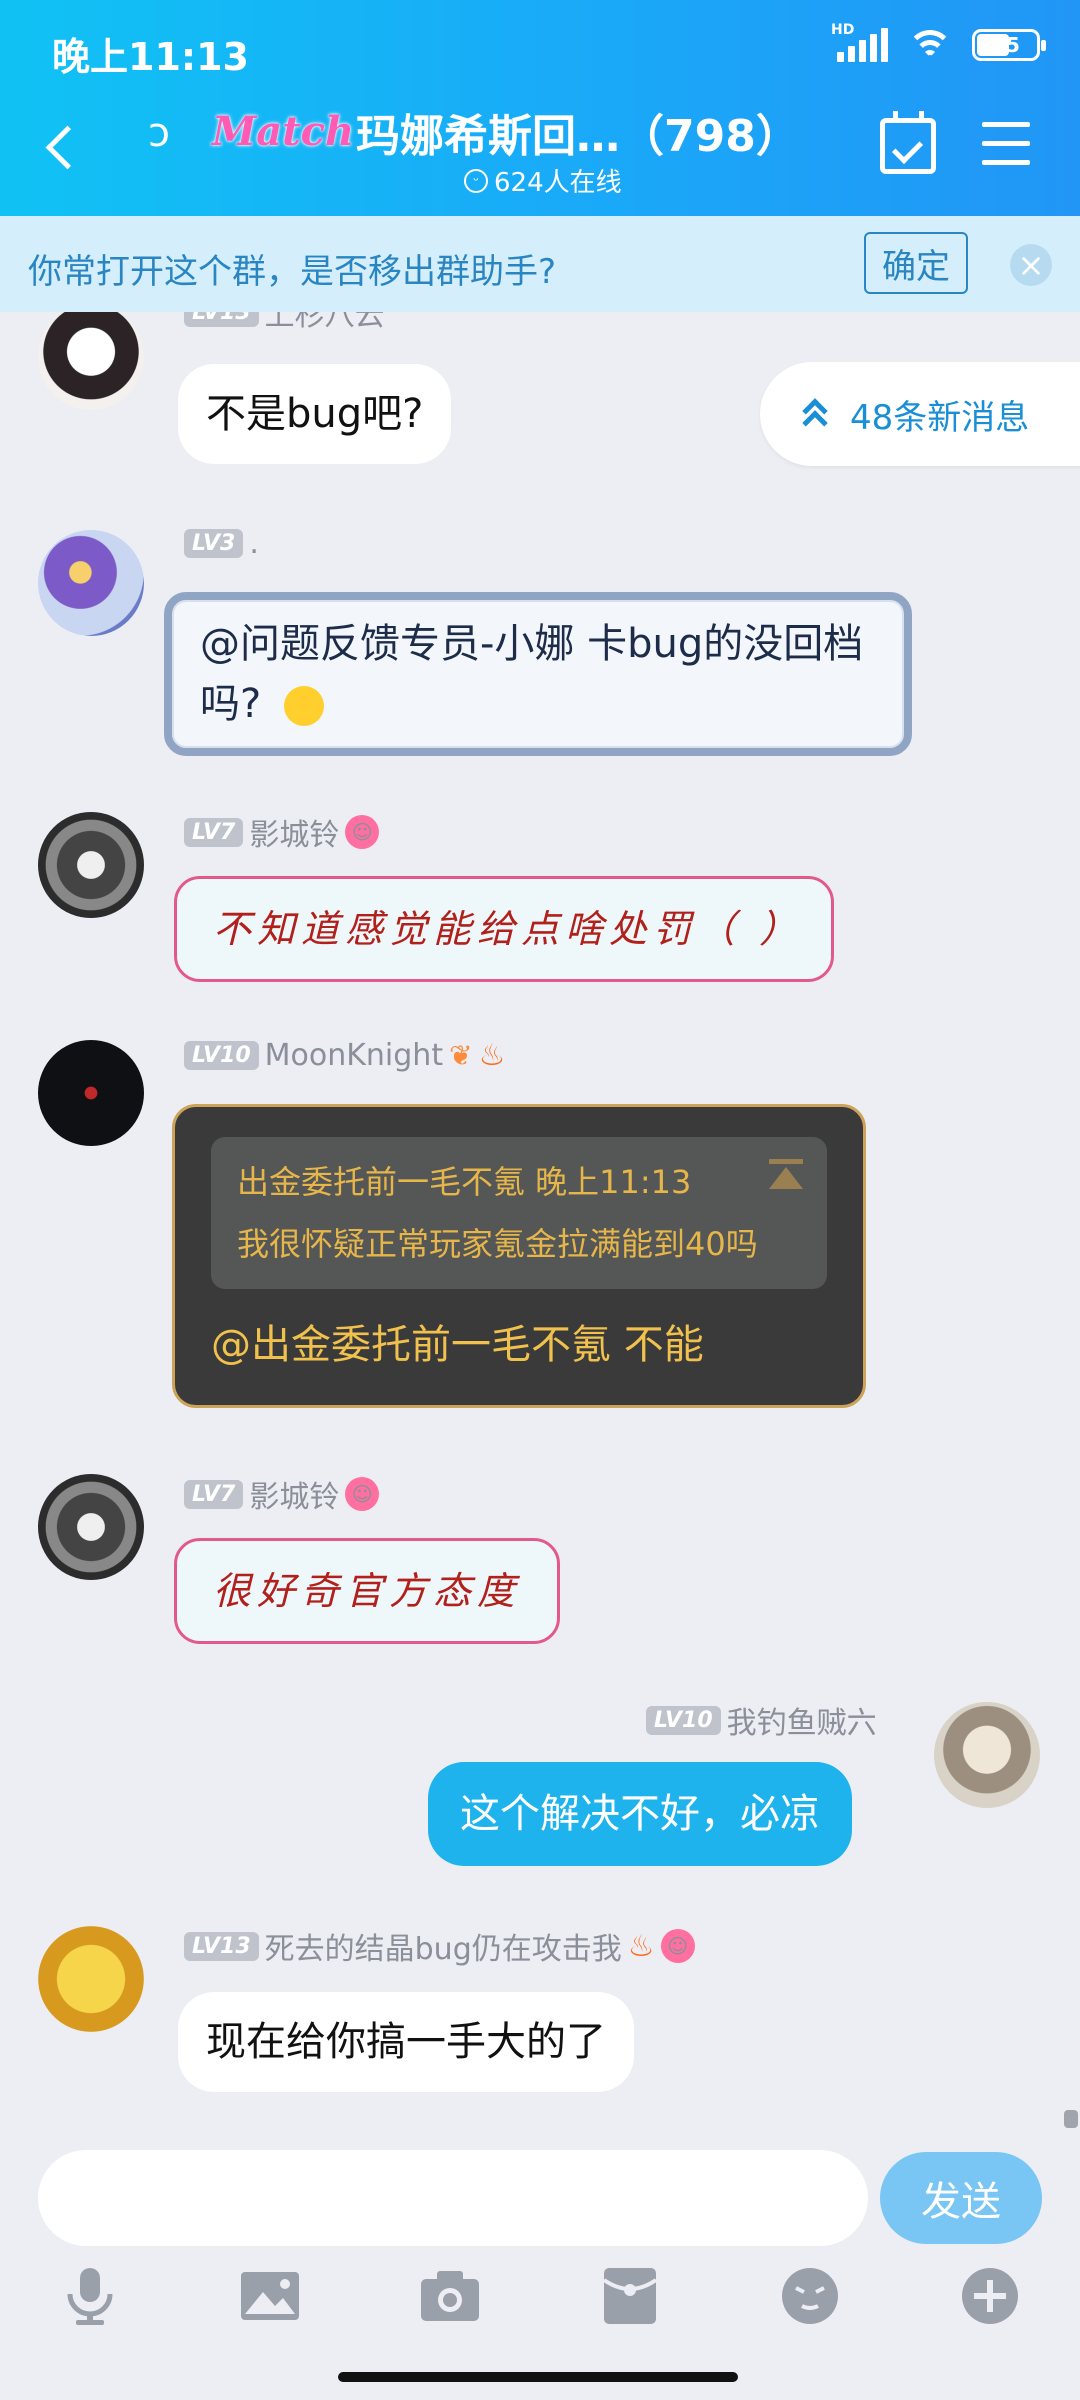  What do you see at coordinates (540, 2251) in the screenshot?
I see `input-area` at bounding box center [540, 2251].